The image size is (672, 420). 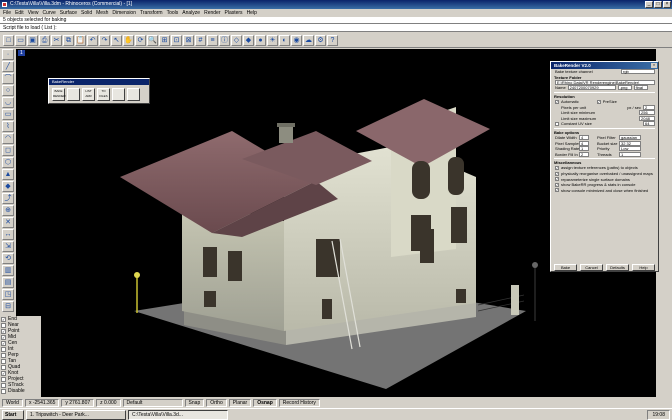 I want to click on zoom-window-icon: ⊞, so click(x=164, y=40).